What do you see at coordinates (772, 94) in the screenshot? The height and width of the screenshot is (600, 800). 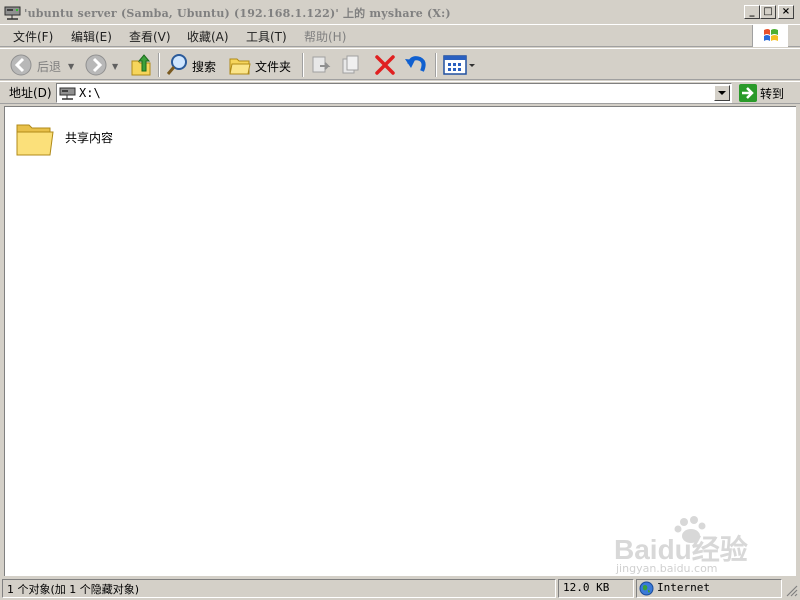 I see `go-label: 转到` at bounding box center [772, 94].